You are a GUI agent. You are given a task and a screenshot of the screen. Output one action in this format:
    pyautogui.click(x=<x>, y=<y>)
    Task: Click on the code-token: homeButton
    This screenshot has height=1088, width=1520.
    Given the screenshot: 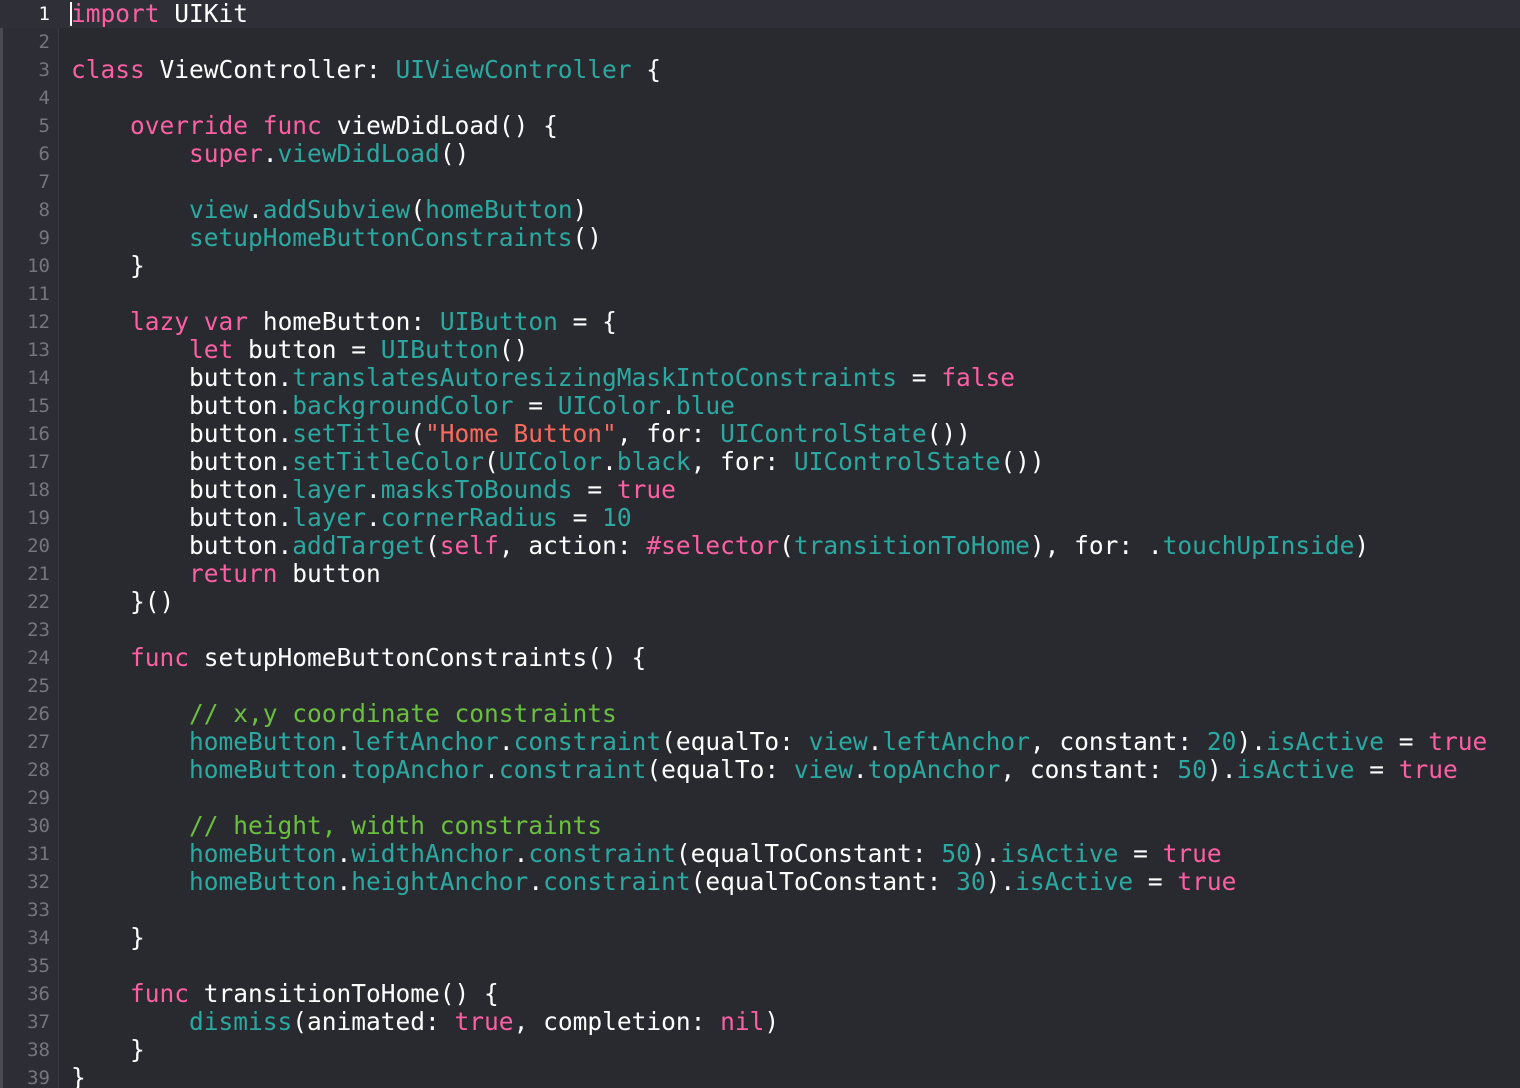 What is the action you would take?
    pyautogui.click(x=263, y=881)
    